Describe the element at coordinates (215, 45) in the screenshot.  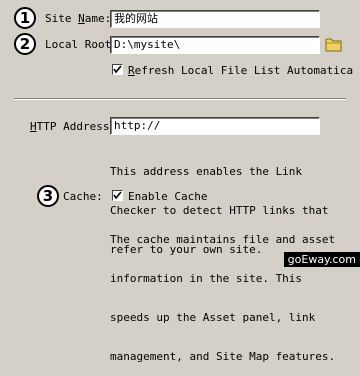
I see `local-root-input: D:\mysite\` at that location.